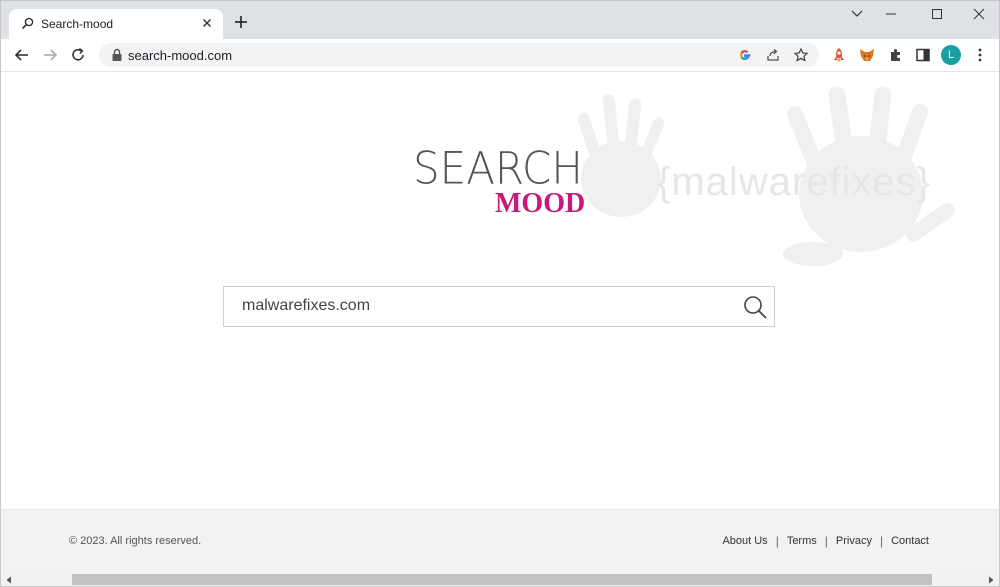 The image size is (1000, 587). Describe the element at coordinates (500, 20) in the screenshot. I see `tab-strip: Search-mood` at that location.